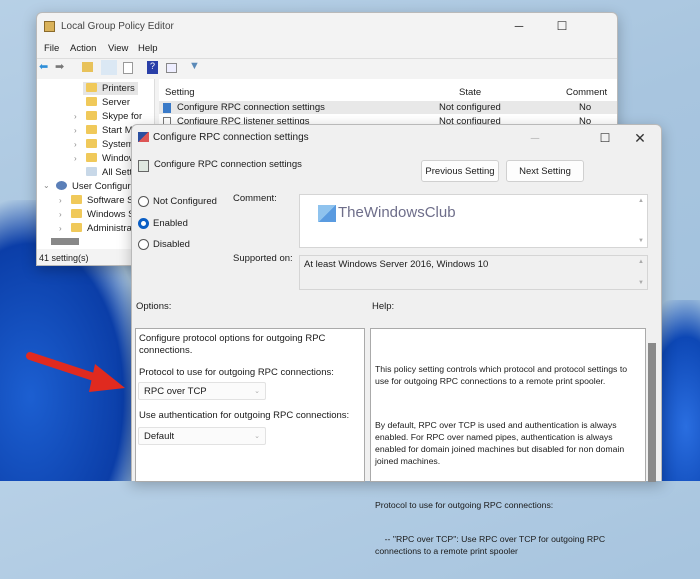  Describe the element at coordinates (143, 137) in the screenshot. I see `dialog-app-icon` at that location.